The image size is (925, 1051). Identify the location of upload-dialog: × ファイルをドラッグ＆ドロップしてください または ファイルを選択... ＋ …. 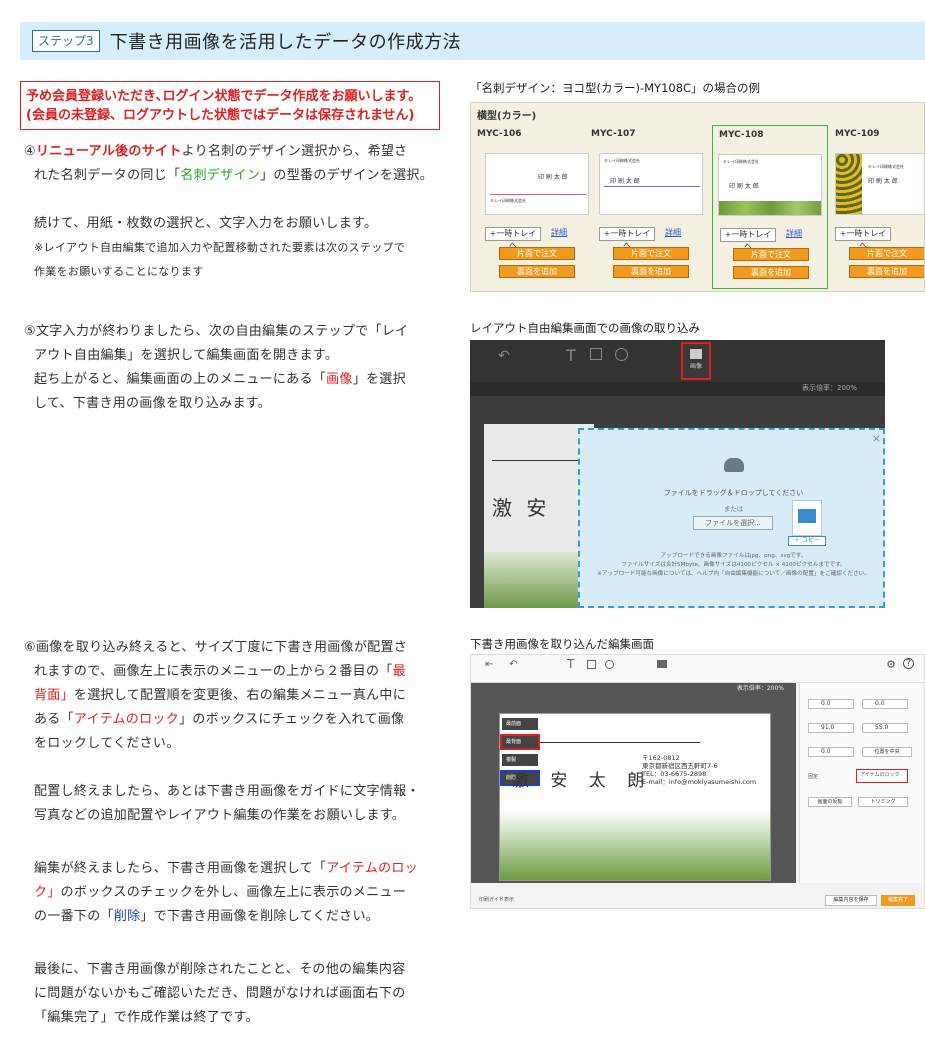
(731, 518).